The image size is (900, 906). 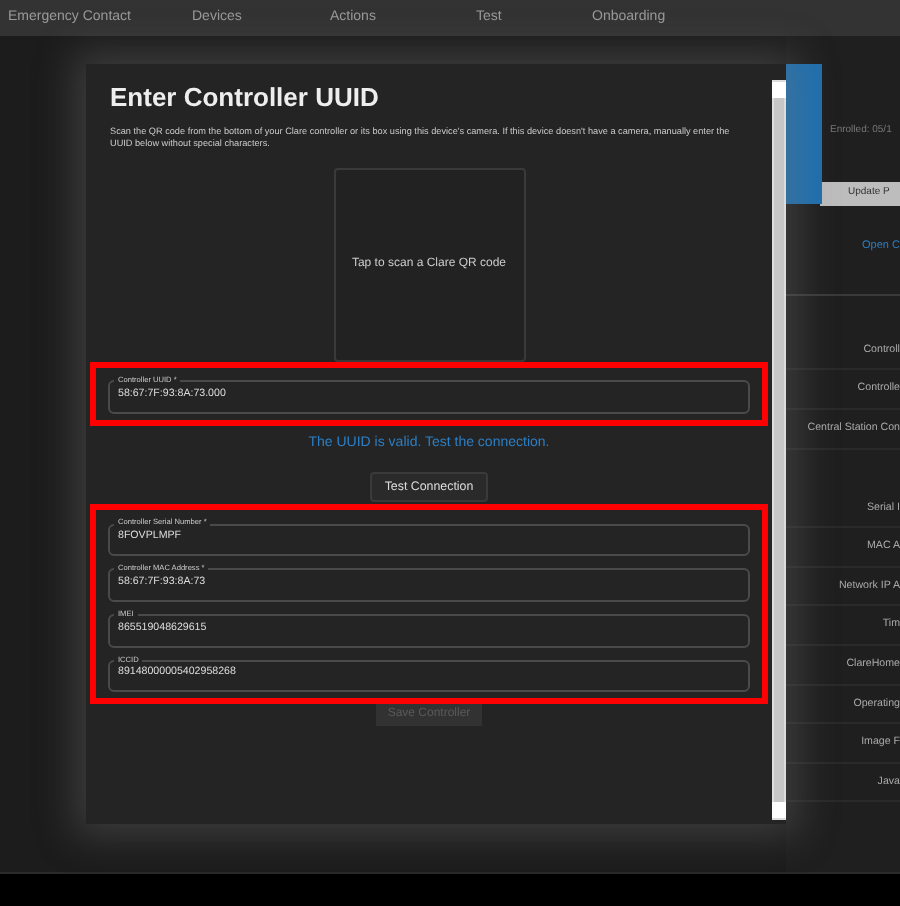 What do you see at coordinates (244, 98) in the screenshot?
I see `dialog-title: Enter Controller UUID` at bounding box center [244, 98].